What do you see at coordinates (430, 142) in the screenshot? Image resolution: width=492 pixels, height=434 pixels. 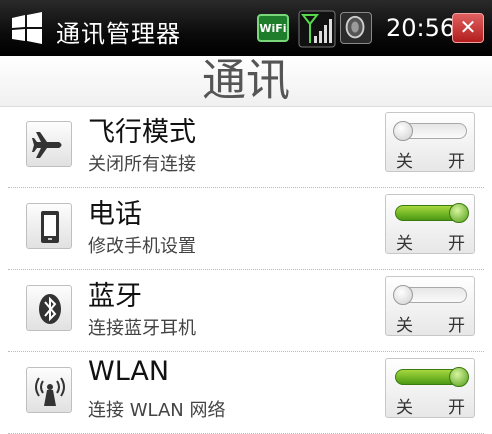 I see `airplane-mode-toggle: 关 开` at bounding box center [430, 142].